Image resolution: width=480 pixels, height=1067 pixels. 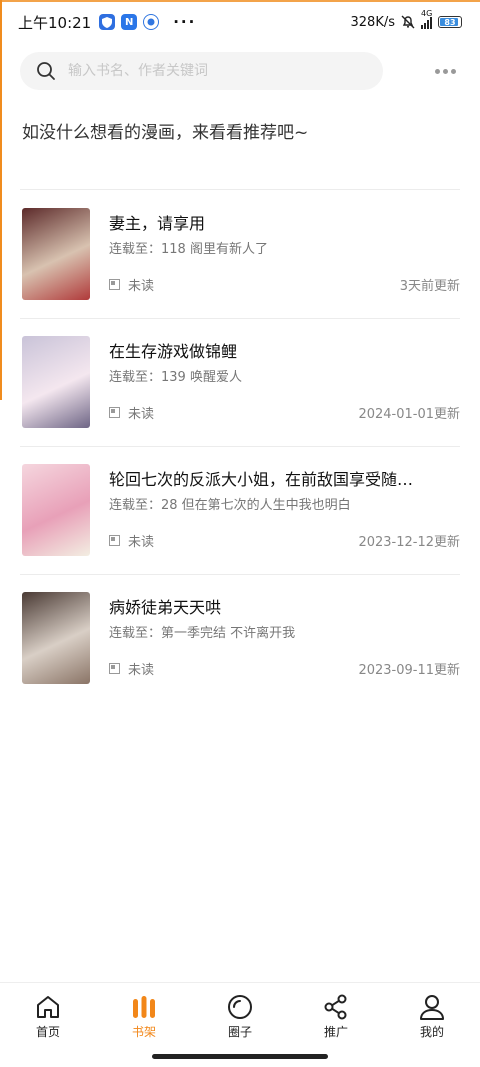 I want to click on more-options-icon, so click(x=445, y=71).